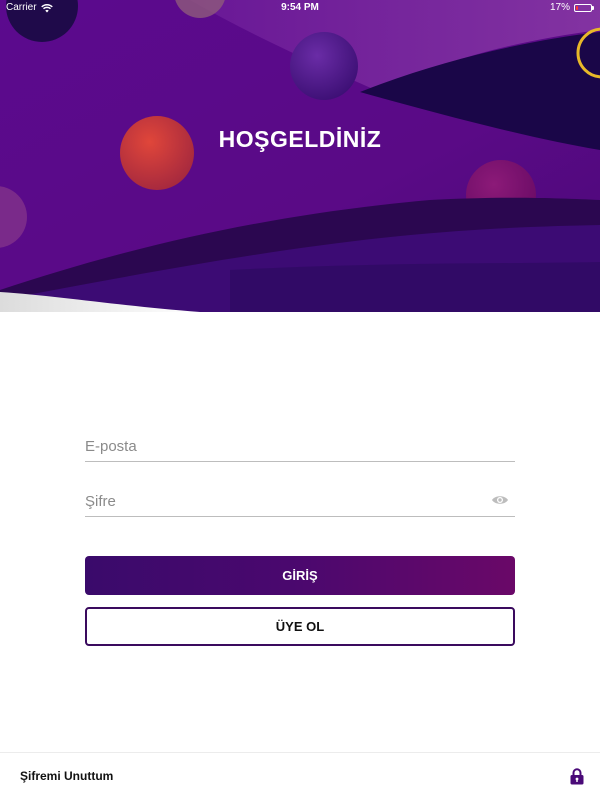 The image size is (600, 800). I want to click on login-button-label: GİRİŞ, so click(300, 575).